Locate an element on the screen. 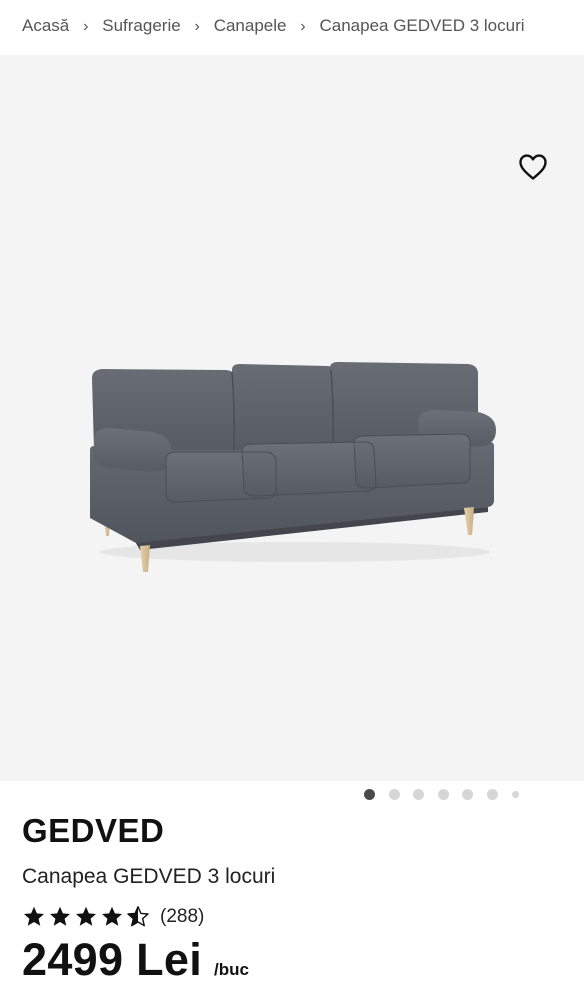 The width and height of the screenshot is (584, 999). price-row: 2499 Lei /buc is located at coordinates (135, 960).